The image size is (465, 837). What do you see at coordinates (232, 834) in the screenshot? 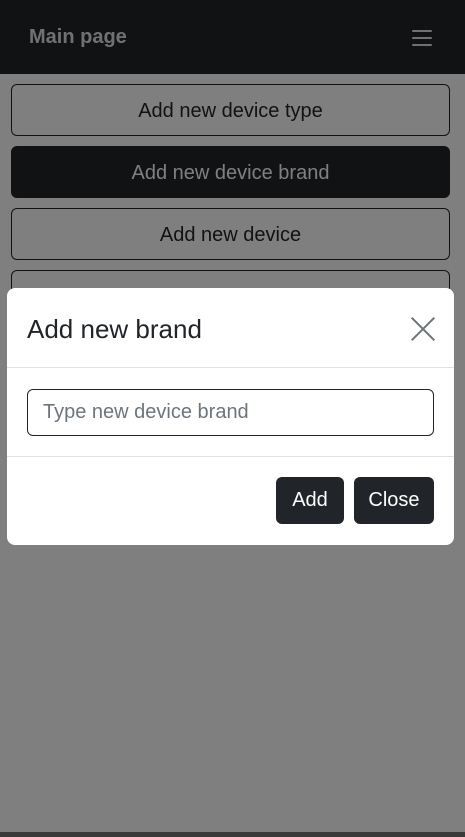
I see `bottom-edge` at bounding box center [232, 834].